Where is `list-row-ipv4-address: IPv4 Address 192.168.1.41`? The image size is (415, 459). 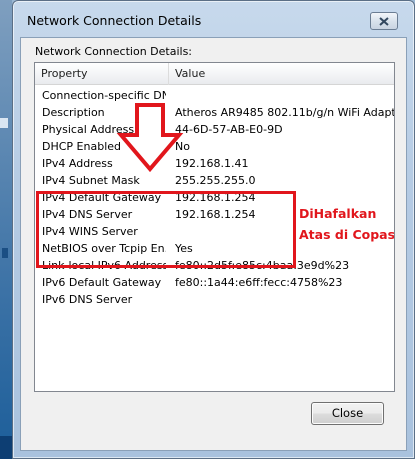
list-row-ipv4-address: IPv4 Address 192.168.1.41 is located at coordinates (214, 163).